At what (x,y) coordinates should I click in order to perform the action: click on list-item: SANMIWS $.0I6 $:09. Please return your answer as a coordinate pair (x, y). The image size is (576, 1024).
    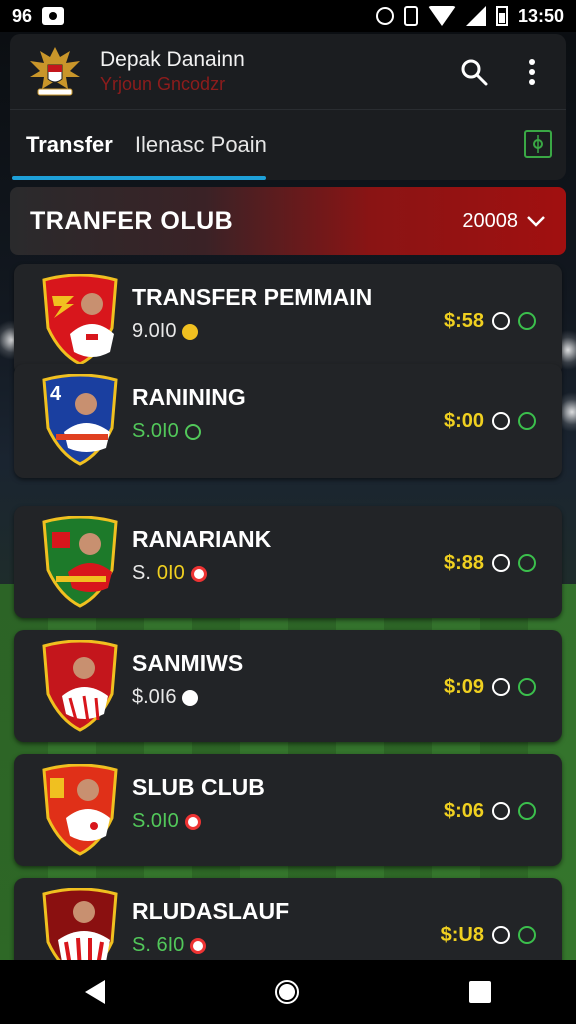
    Looking at the image, I should click on (288, 686).